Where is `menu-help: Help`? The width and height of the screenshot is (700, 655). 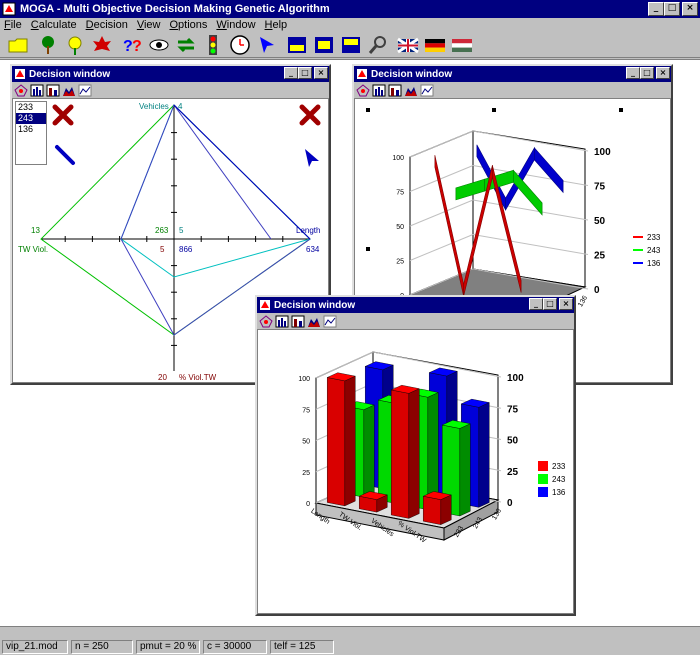
menu-help: Help is located at coordinates (276, 25).